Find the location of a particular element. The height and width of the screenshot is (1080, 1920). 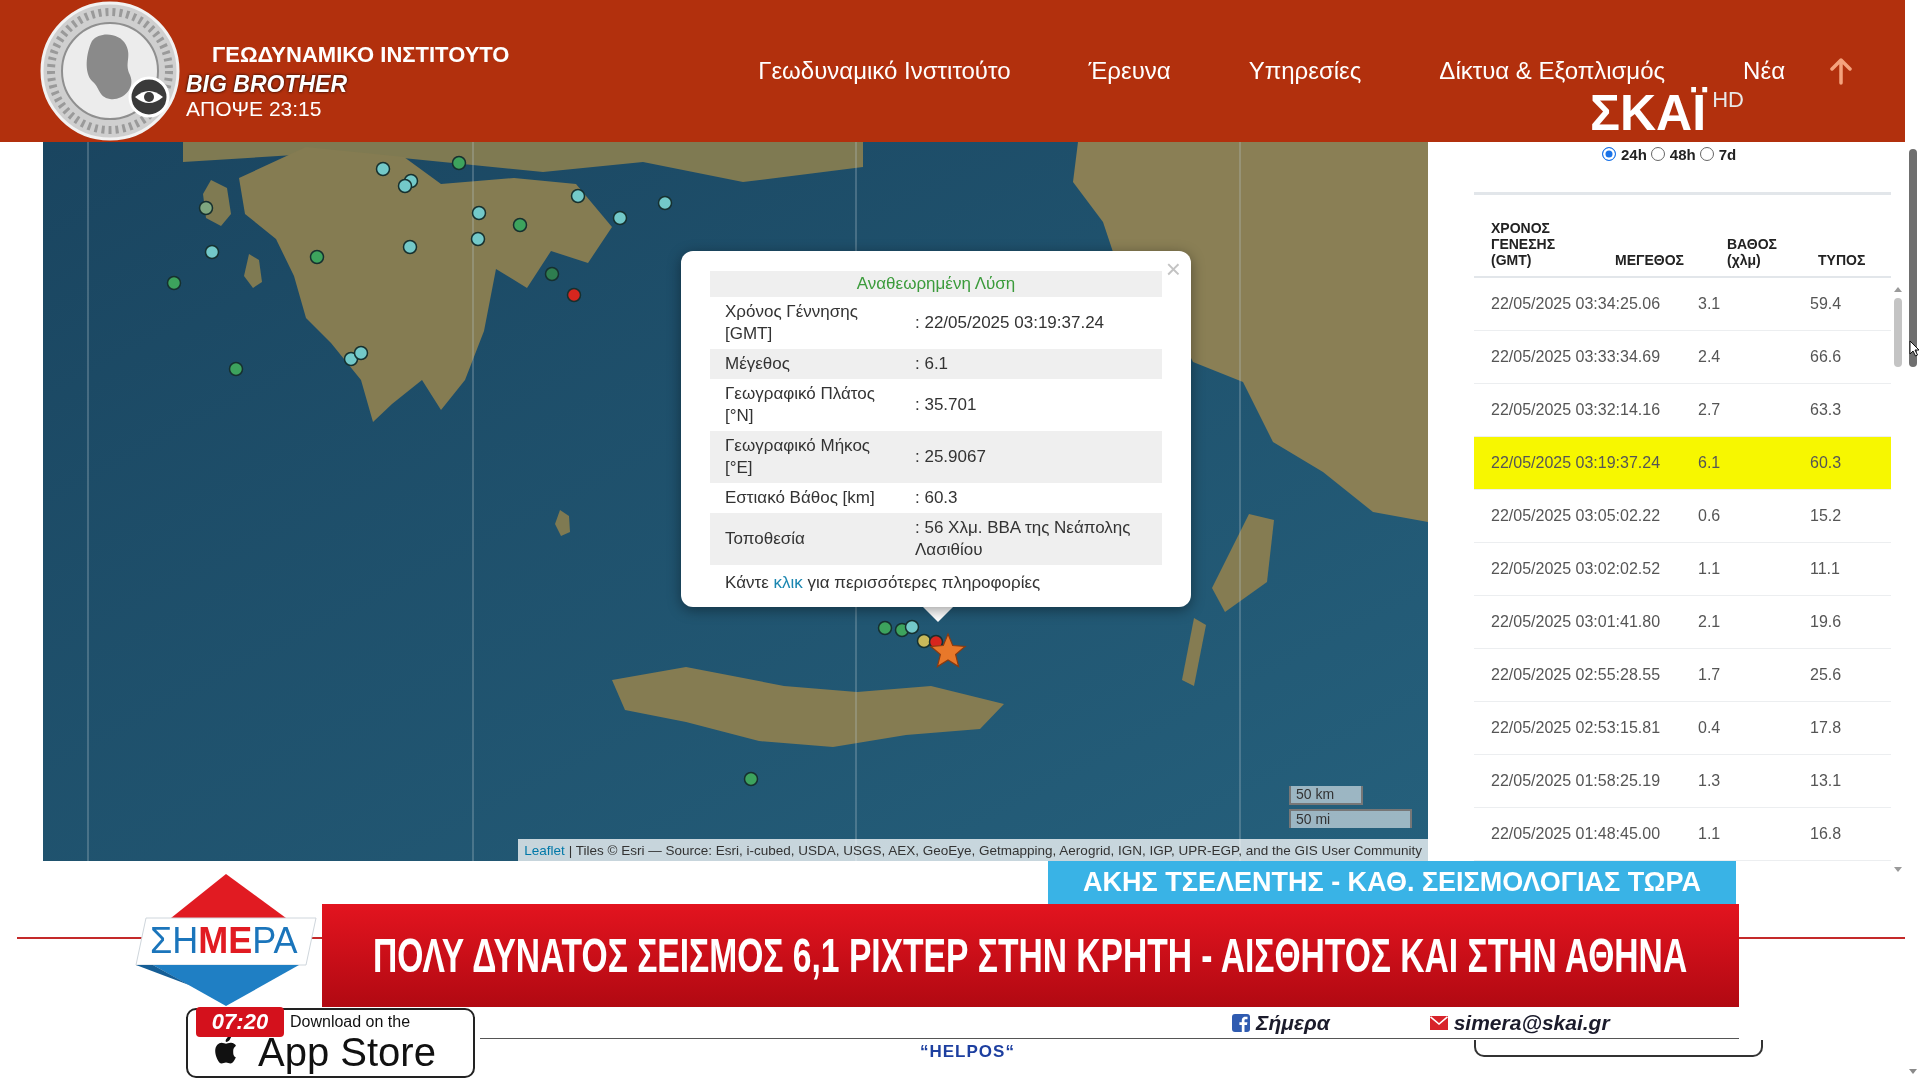

field-label: Εστιακό Βάθος [km] is located at coordinates (800, 498).